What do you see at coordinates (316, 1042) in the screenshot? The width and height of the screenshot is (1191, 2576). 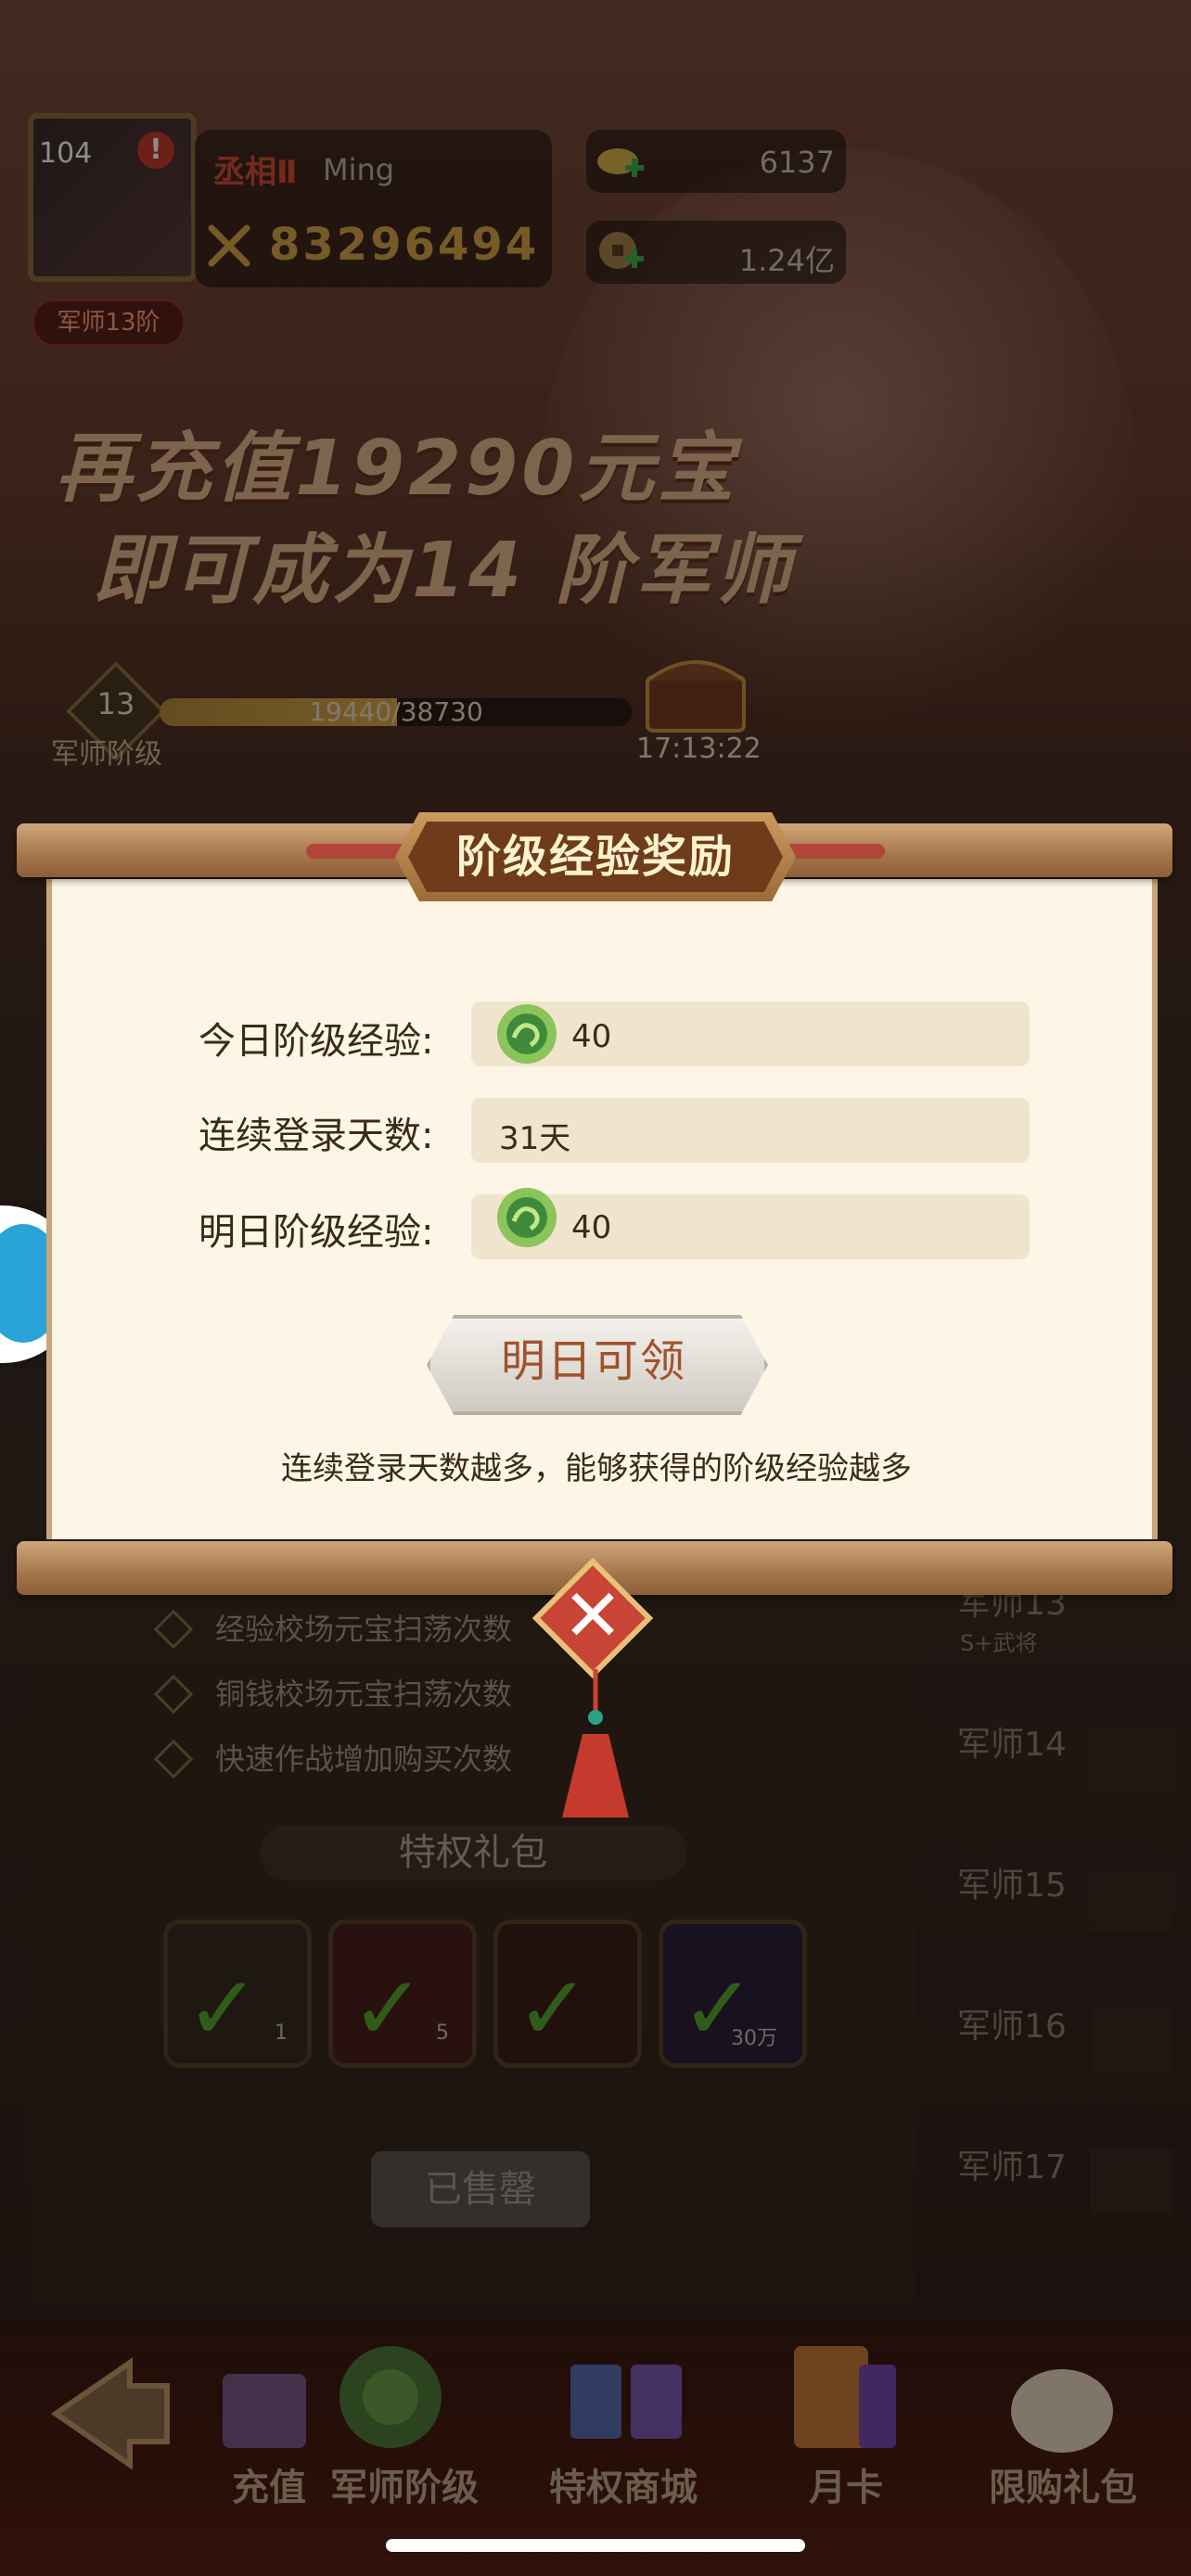 I see `today-exp-label: 今日阶级经验:` at bounding box center [316, 1042].